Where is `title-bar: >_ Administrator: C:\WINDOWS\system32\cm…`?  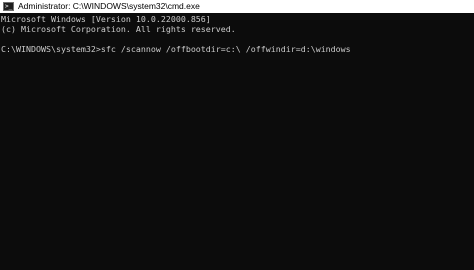 title-bar: >_ Administrator: C:\WINDOWS\system32\cm… is located at coordinates (237, 6).